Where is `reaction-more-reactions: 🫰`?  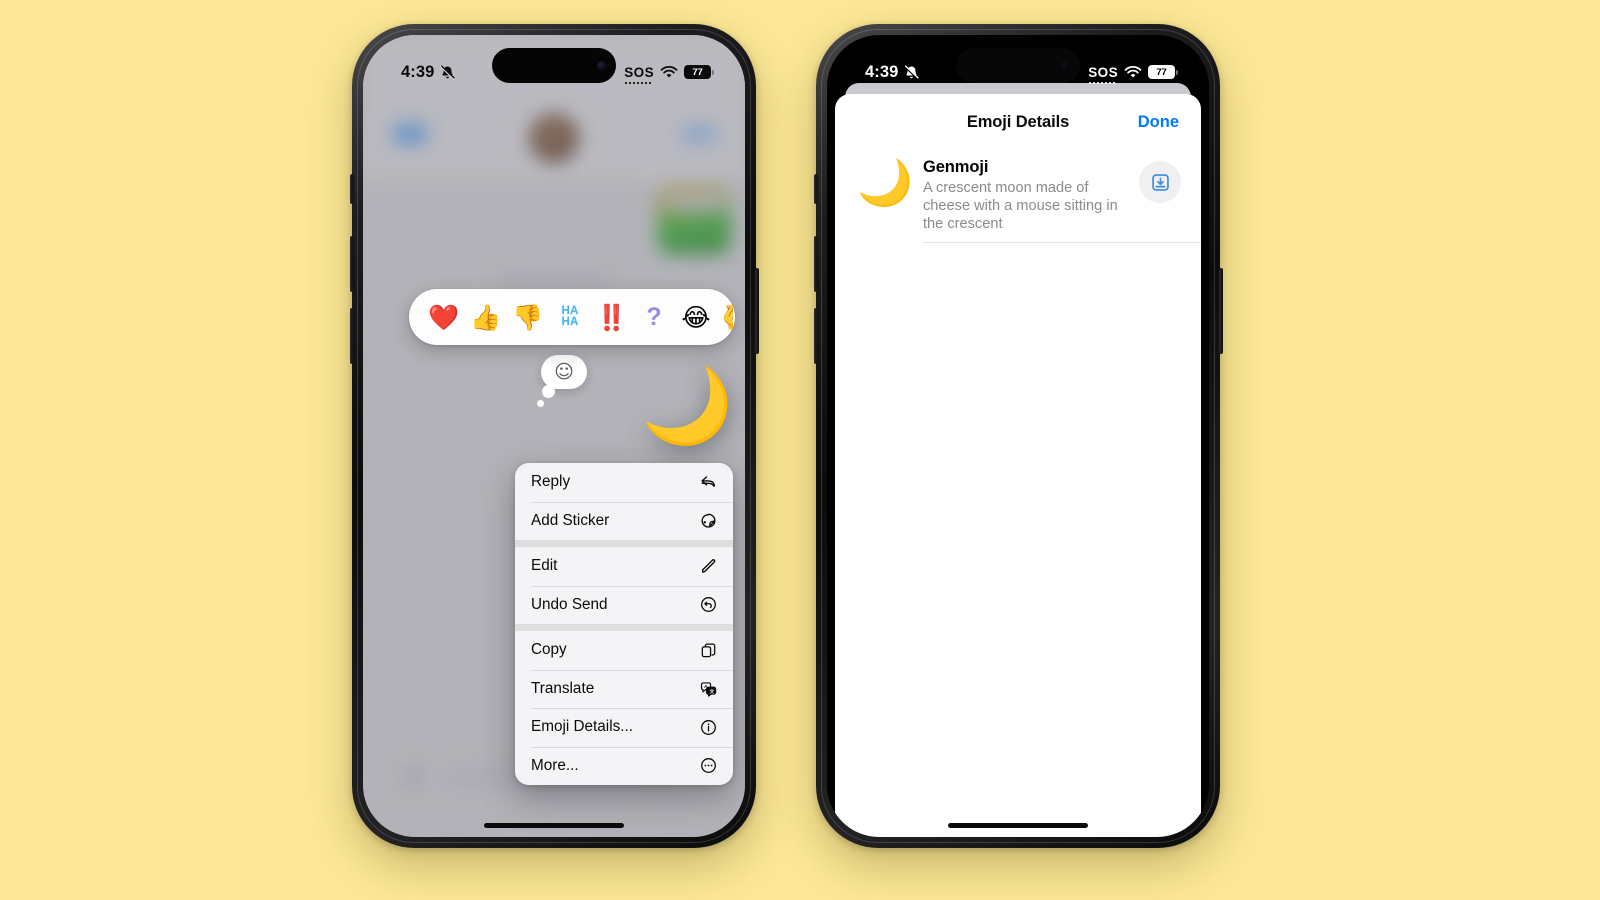 reaction-more-reactions: 🫰 is located at coordinates (725, 317).